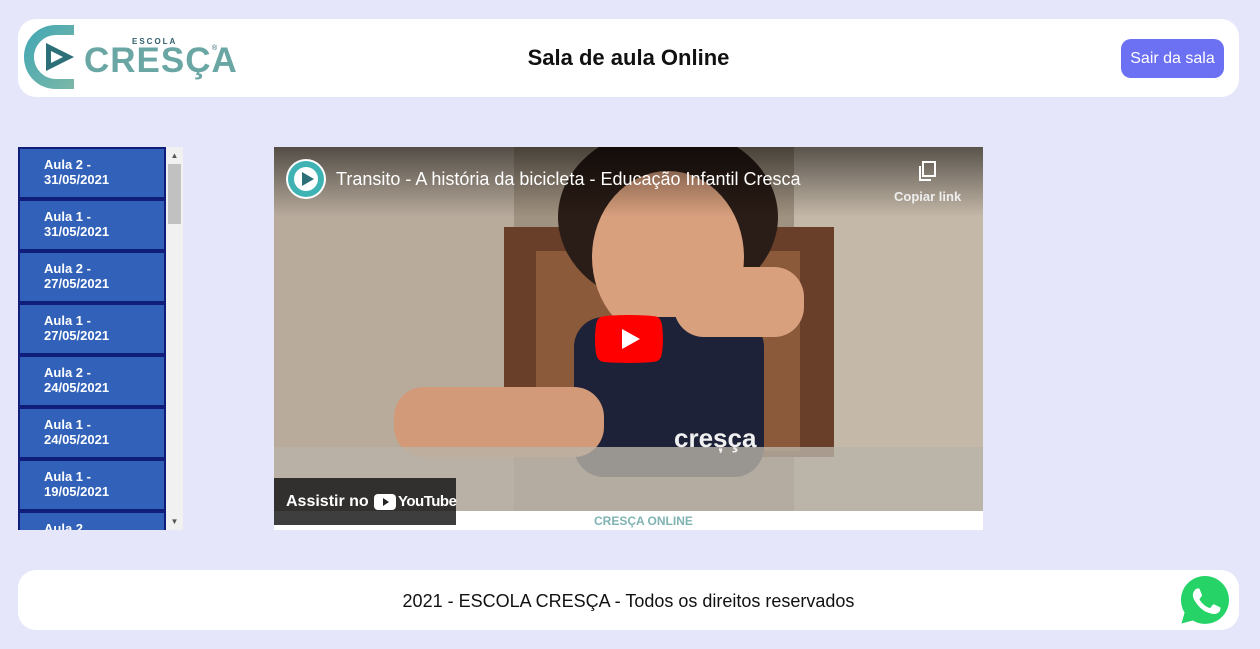 The image size is (1260, 649). What do you see at coordinates (64, 525) in the screenshot?
I see `lesson-item-title: Aula 2` at bounding box center [64, 525].